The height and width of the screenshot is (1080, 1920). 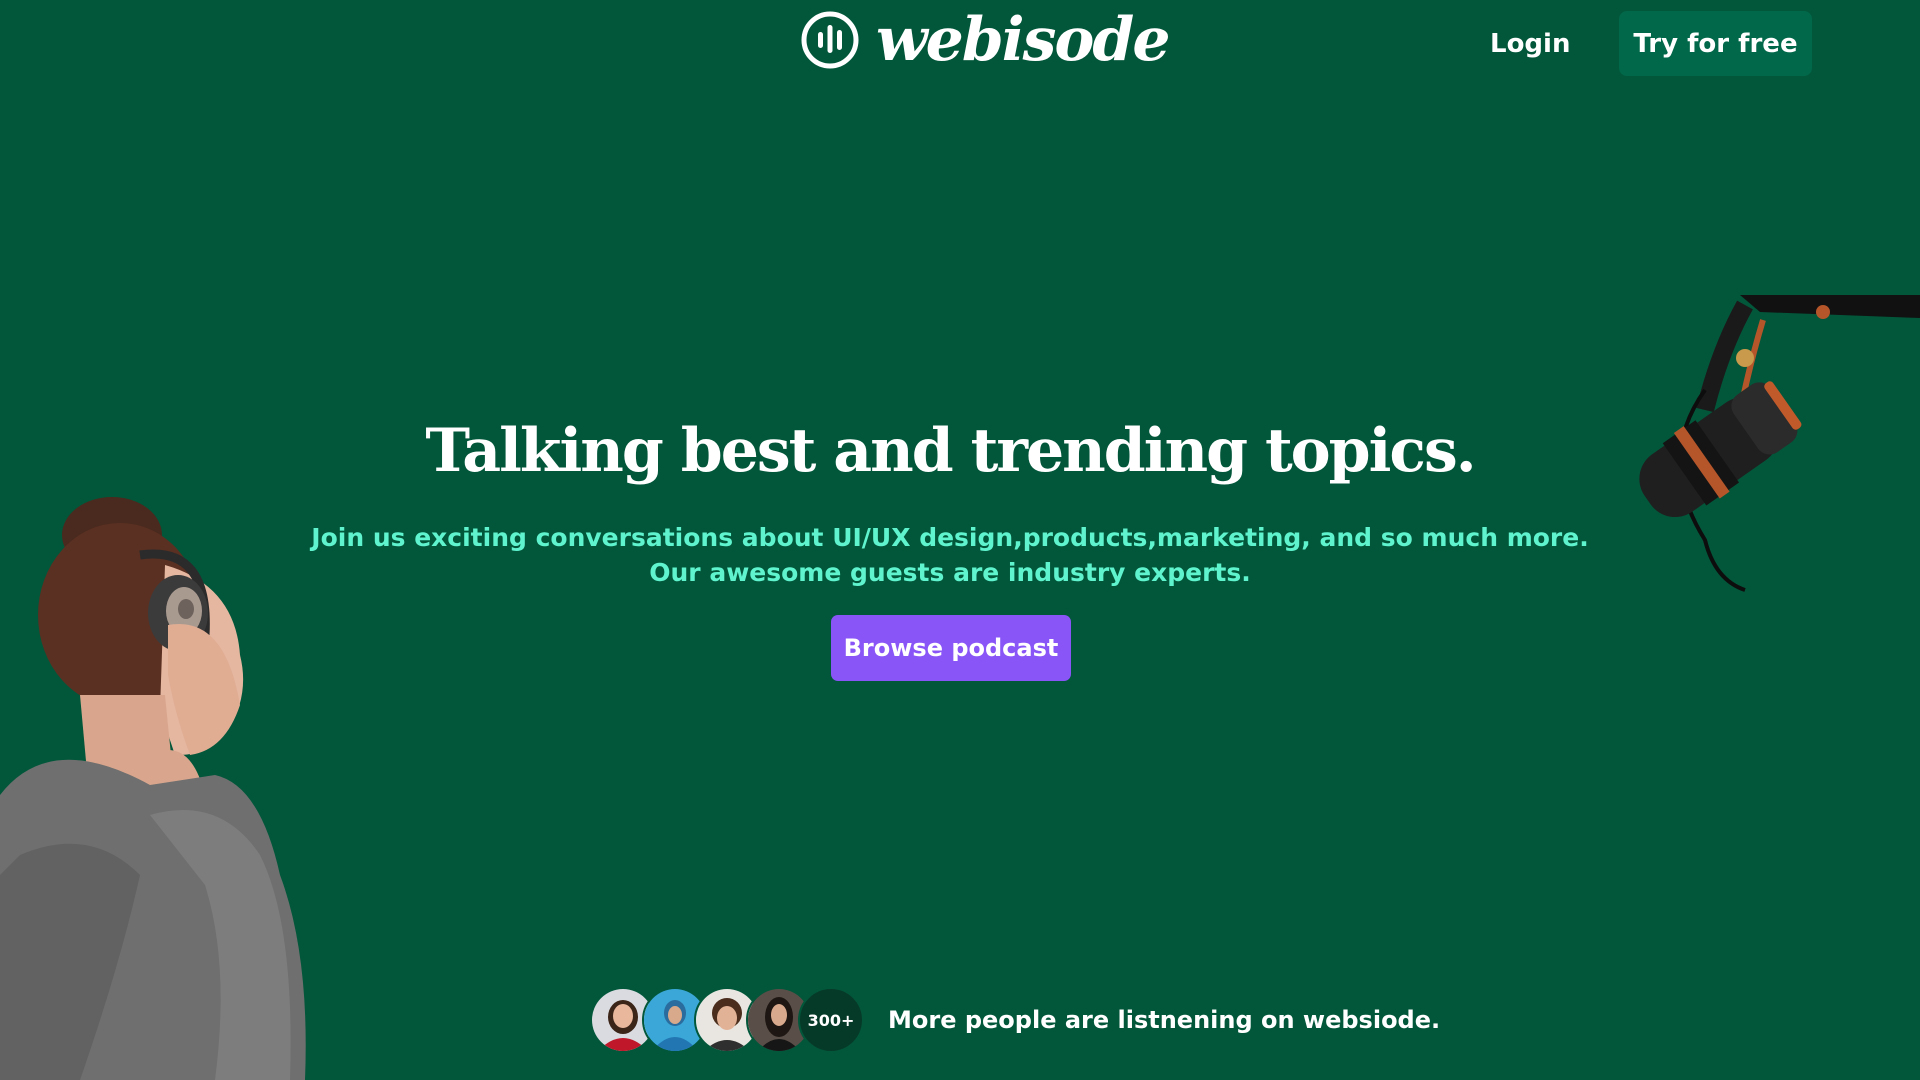 What do you see at coordinates (1530, 44) in the screenshot?
I see `login-link: Login` at bounding box center [1530, 44].